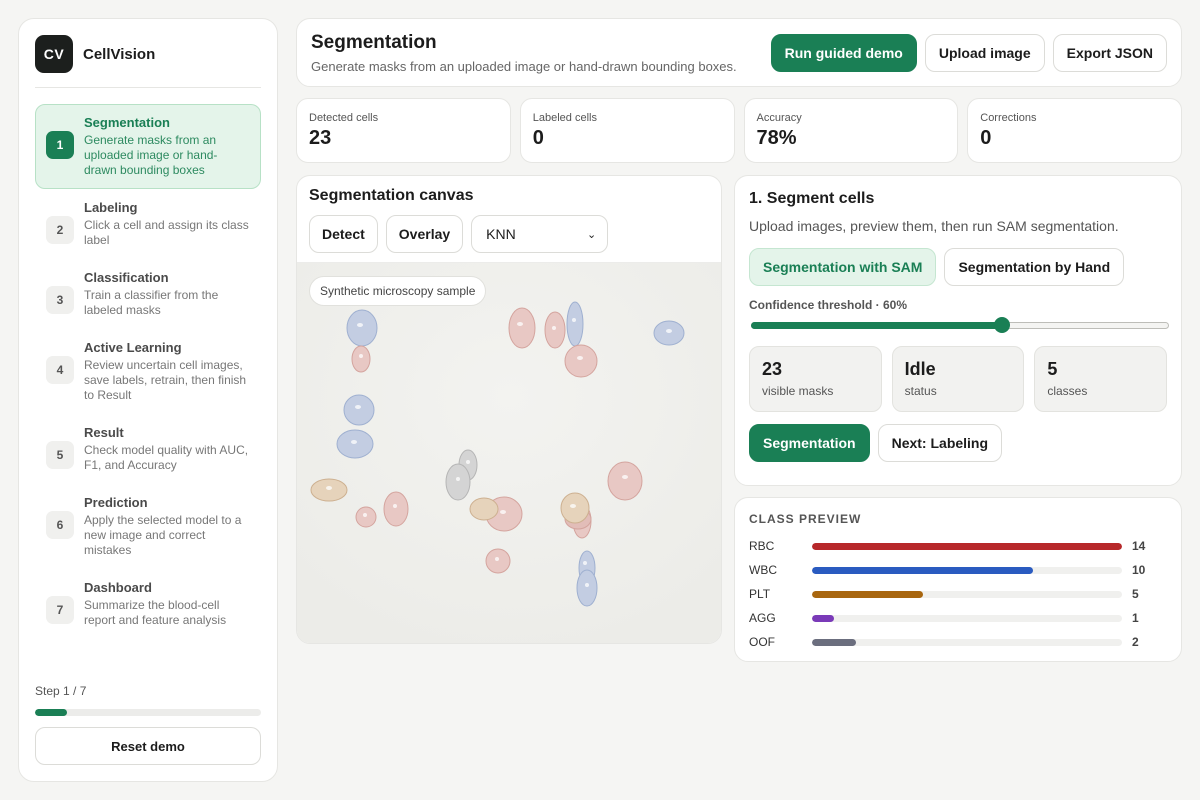  I want to click on step-number: 1, so click(60, 145).